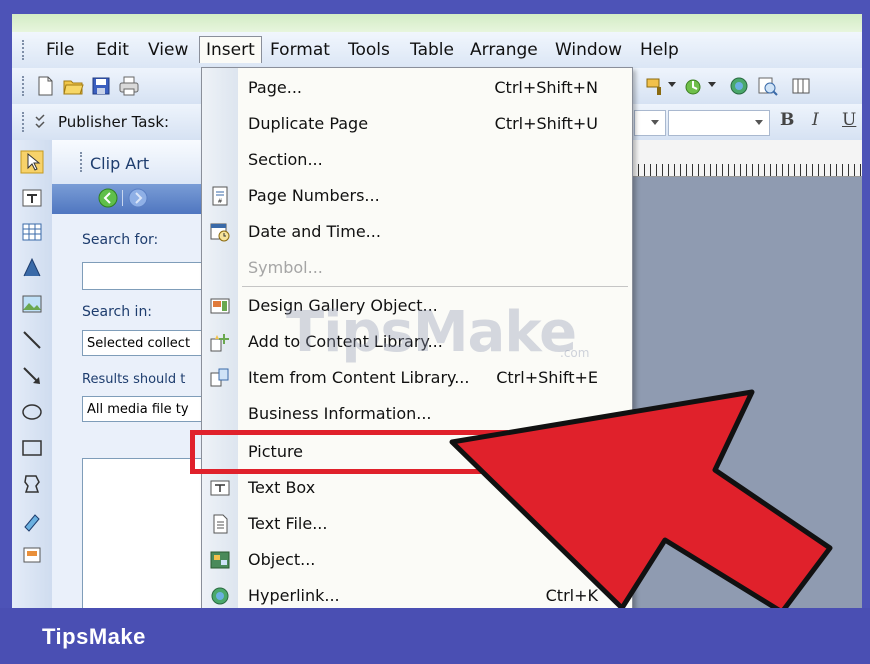 Image resolution: width=870 pixels, height=664 pixels. Describe the element at coordinates (82, 162) in the screenshot. I see `pane-grip` at that location.